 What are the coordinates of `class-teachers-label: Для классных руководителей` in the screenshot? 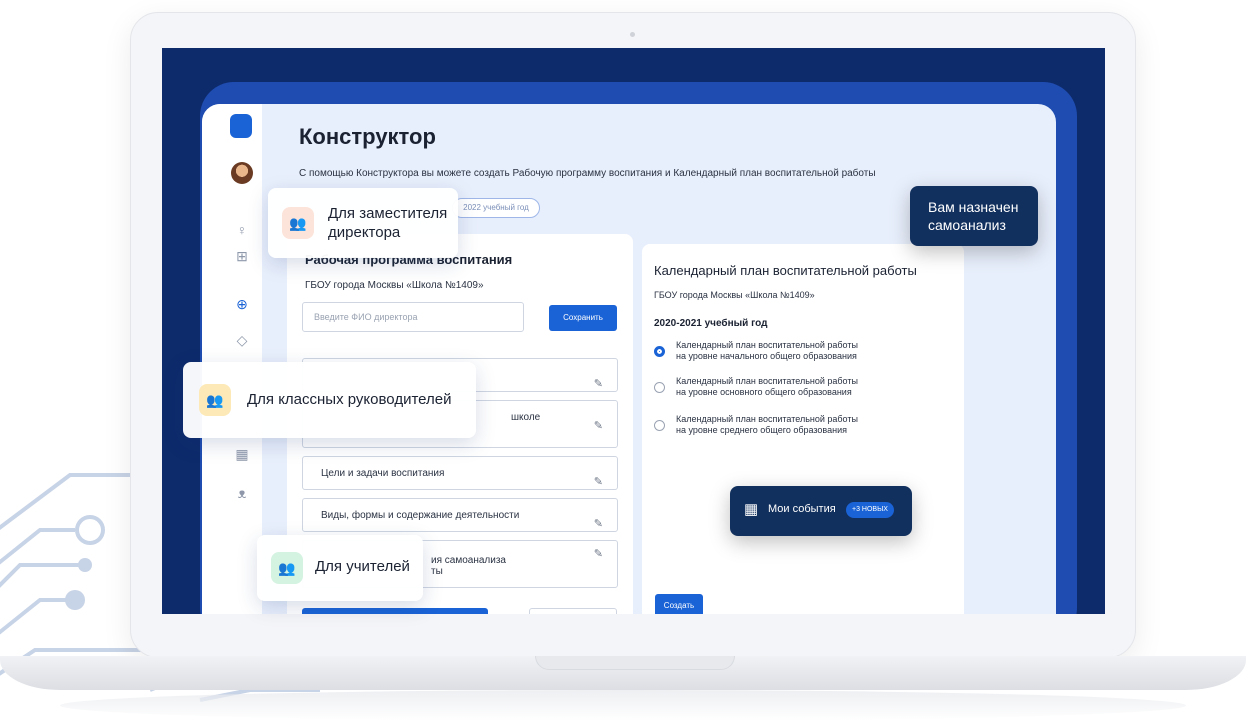 It's located at (349, 399).